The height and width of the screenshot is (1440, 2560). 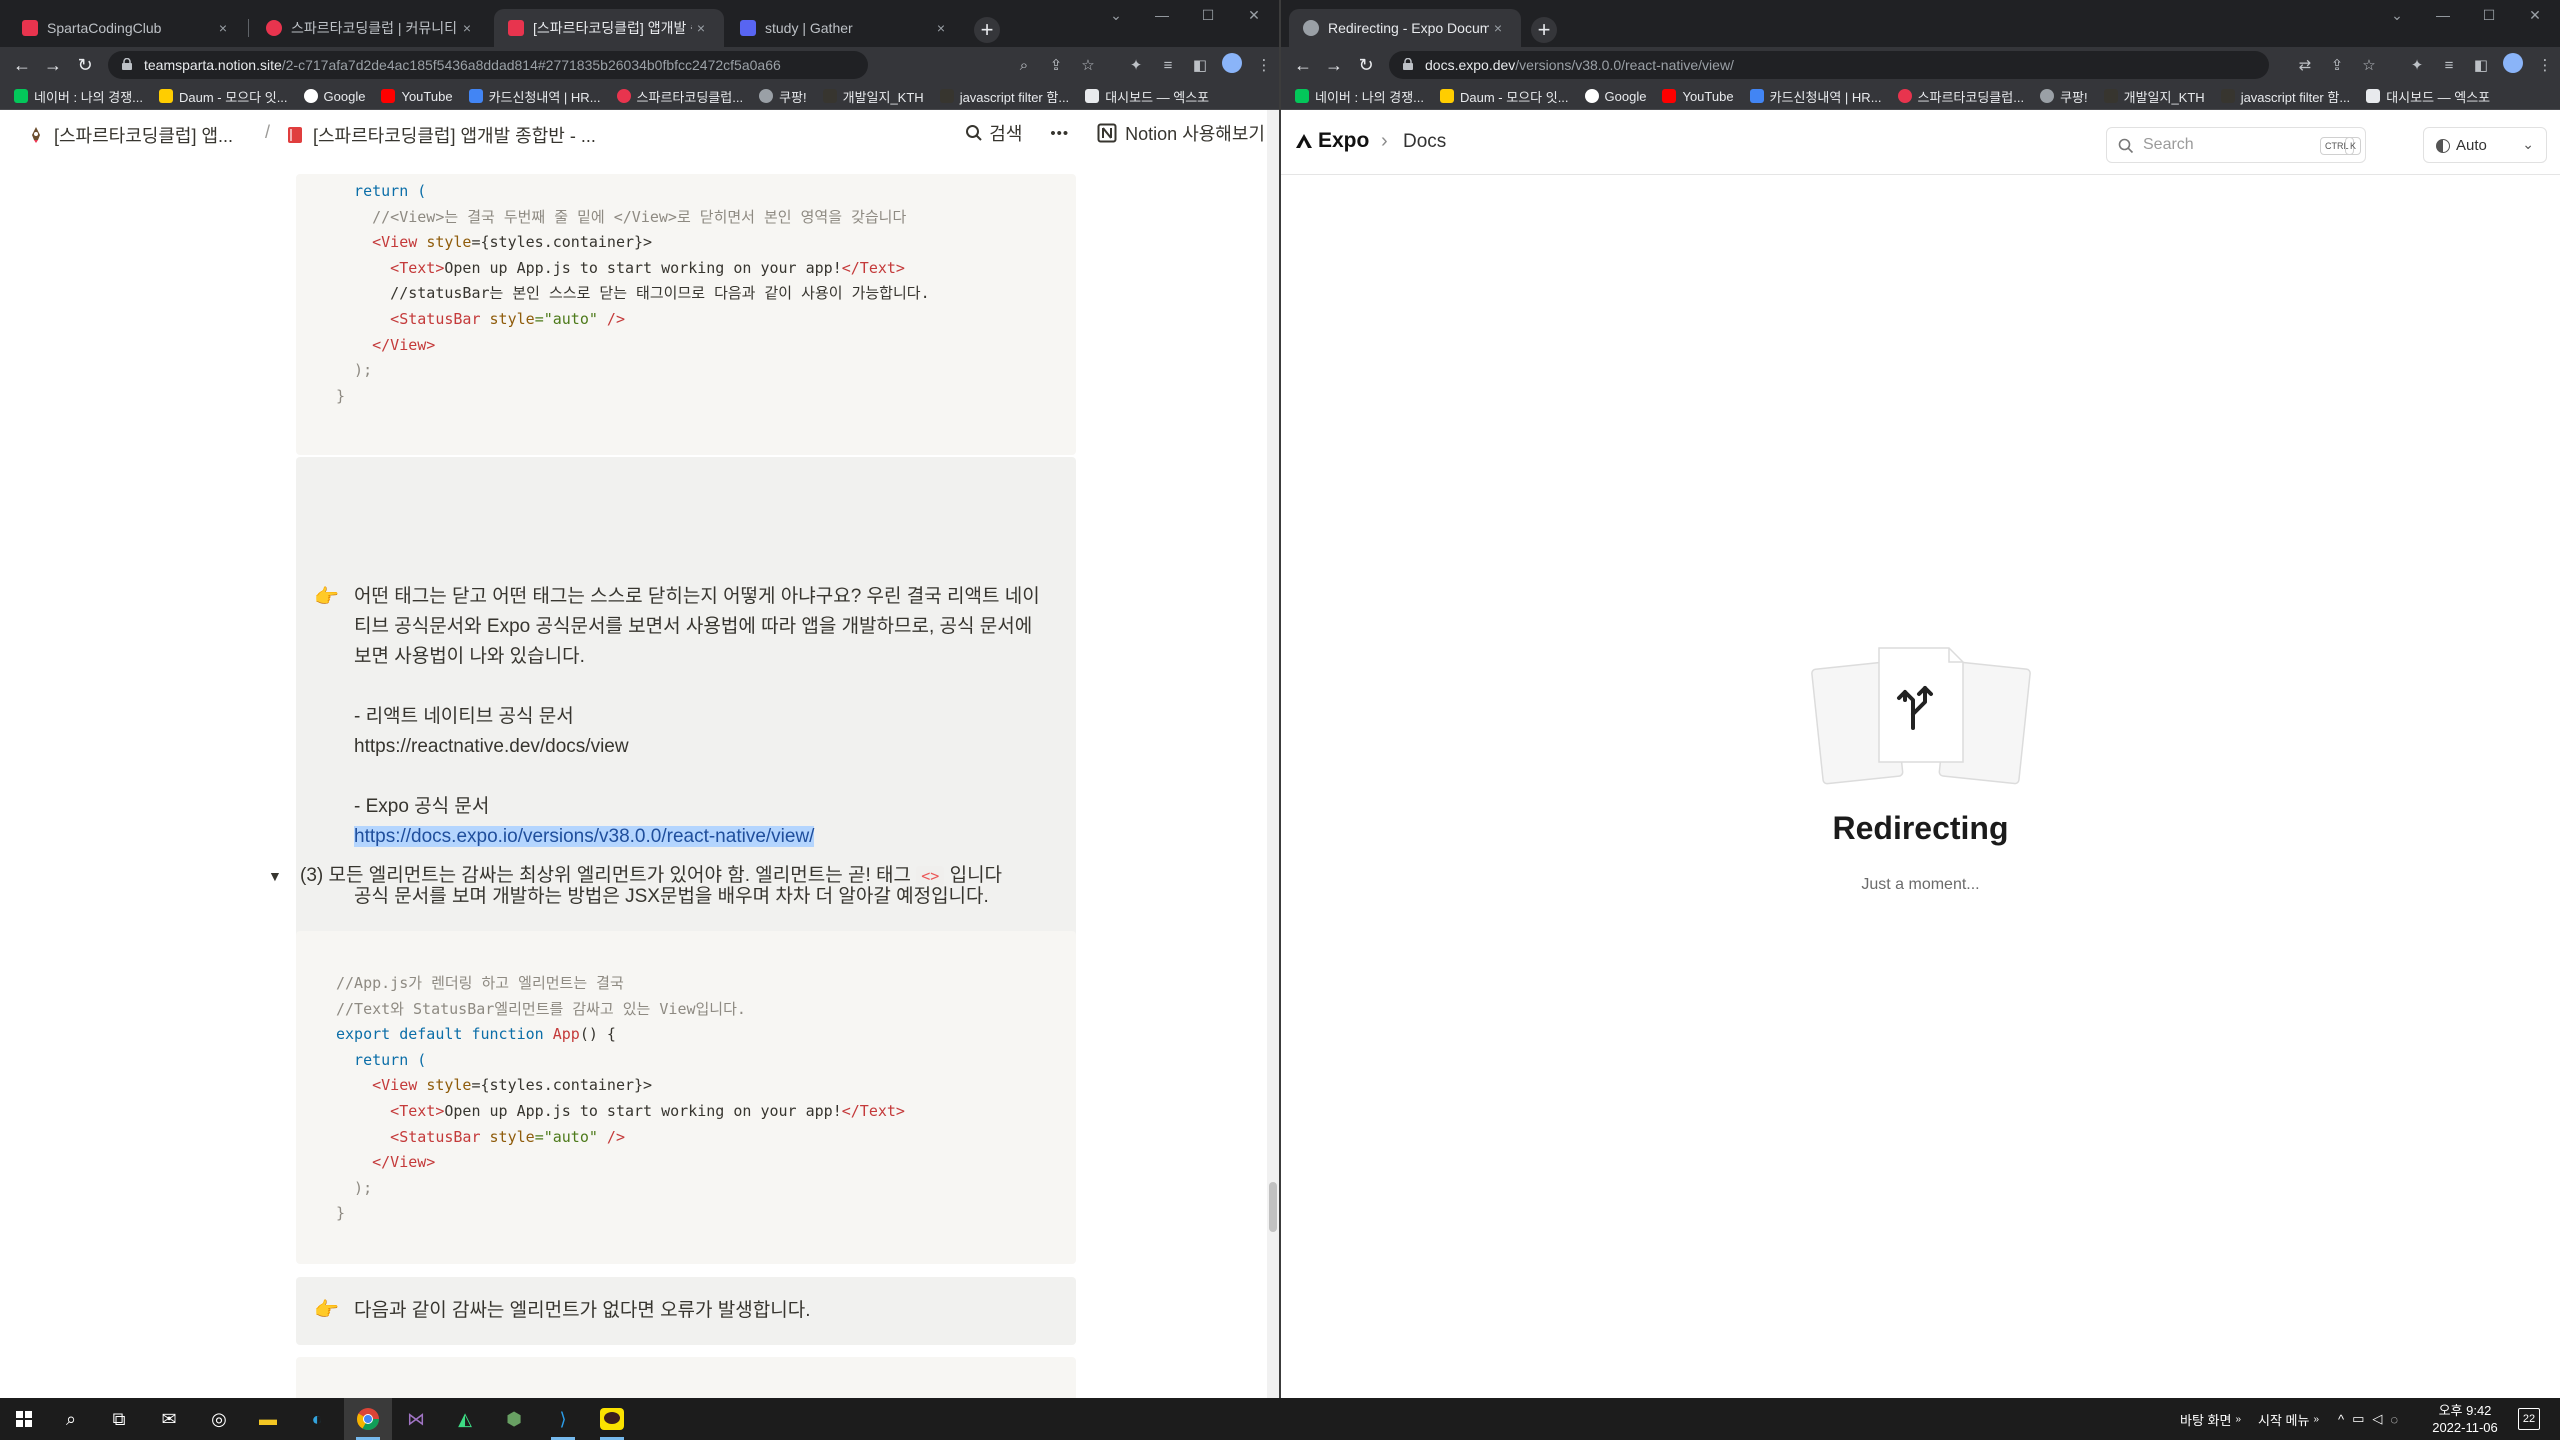 I want to click on try-notion-button: Notion 사용해보기, so click(x=1181, y=133).